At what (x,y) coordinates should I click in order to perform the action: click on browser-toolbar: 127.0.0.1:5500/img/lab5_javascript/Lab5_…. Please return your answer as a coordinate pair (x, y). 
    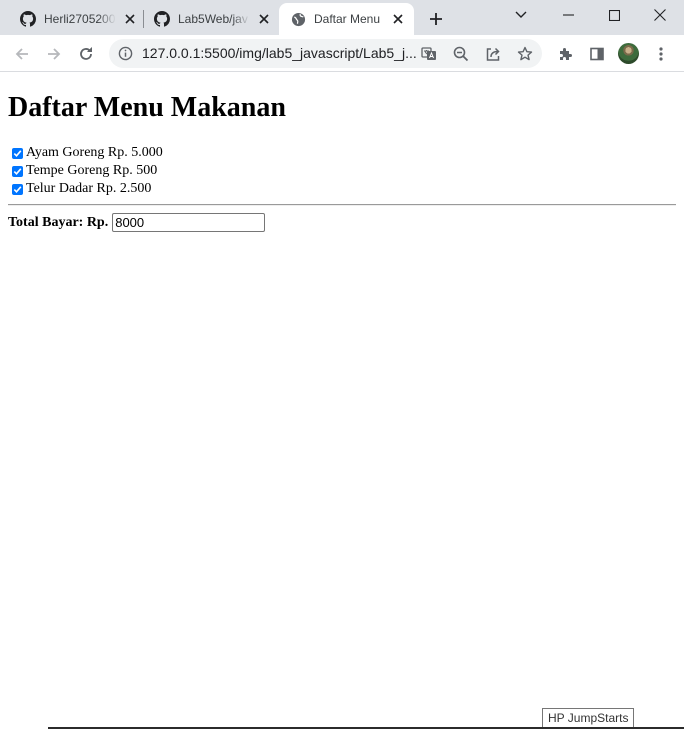
    Looking at the image, I should click on (342, 53).